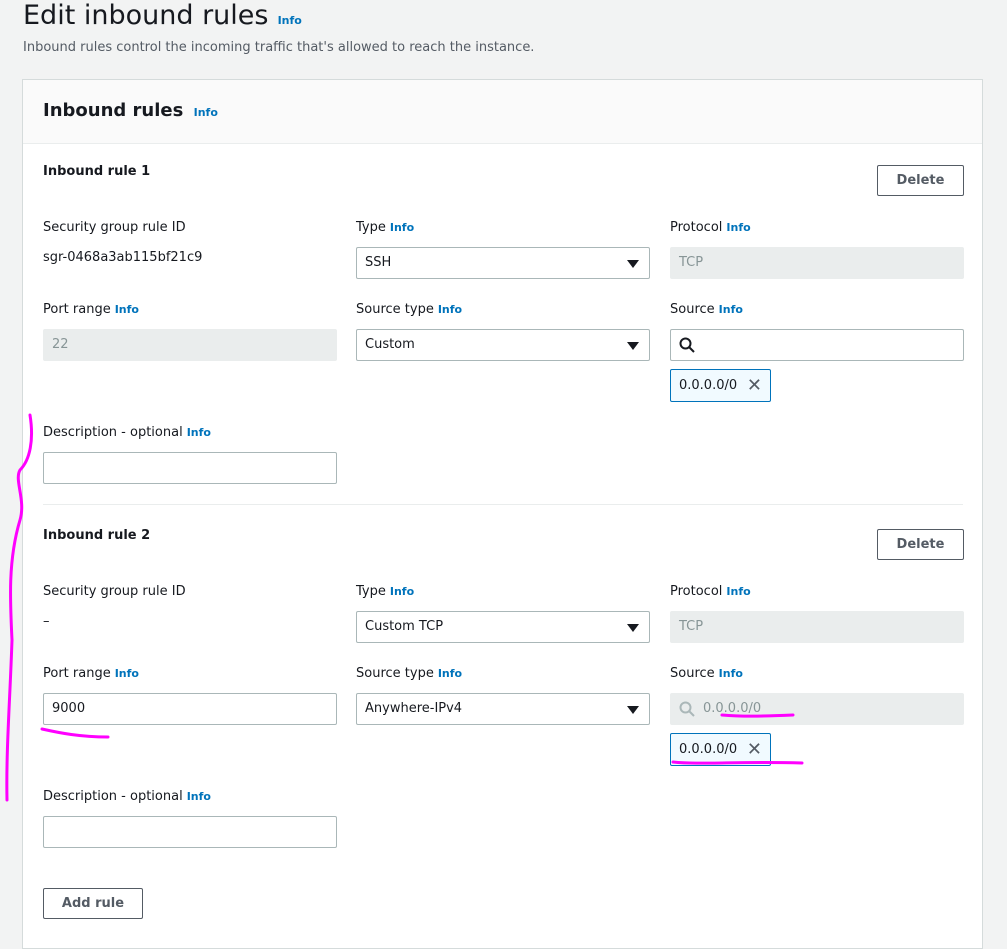 This screenshot has height=949, width=1007. I want to click on rule-2-description-input, so click(190, 832).